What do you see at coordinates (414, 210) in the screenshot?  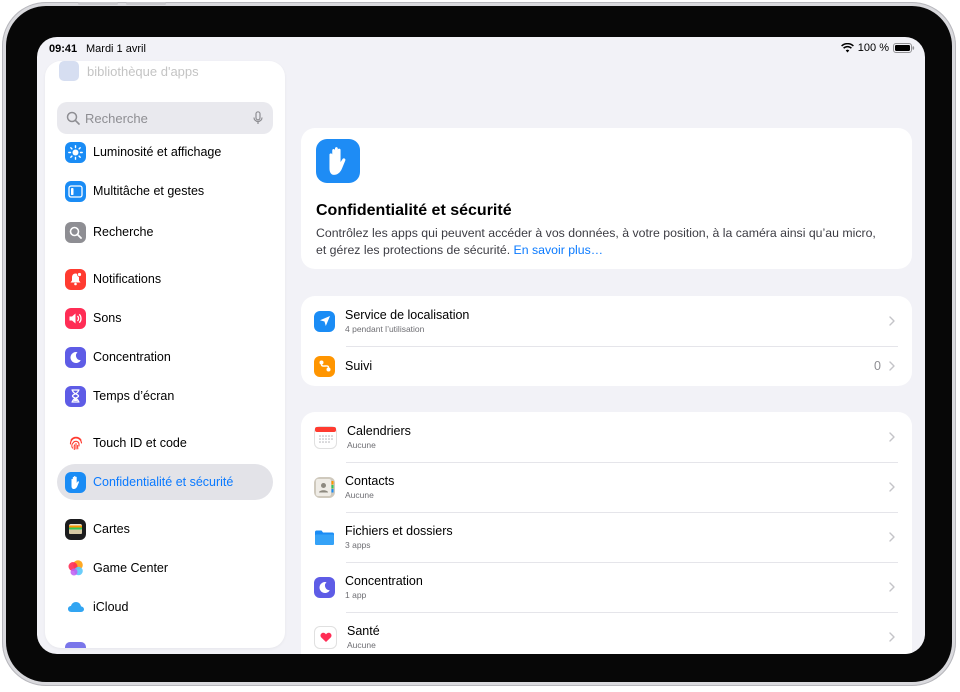 I see `page-title: Confidentialité et sécurité` at bounding box center [414, 210].